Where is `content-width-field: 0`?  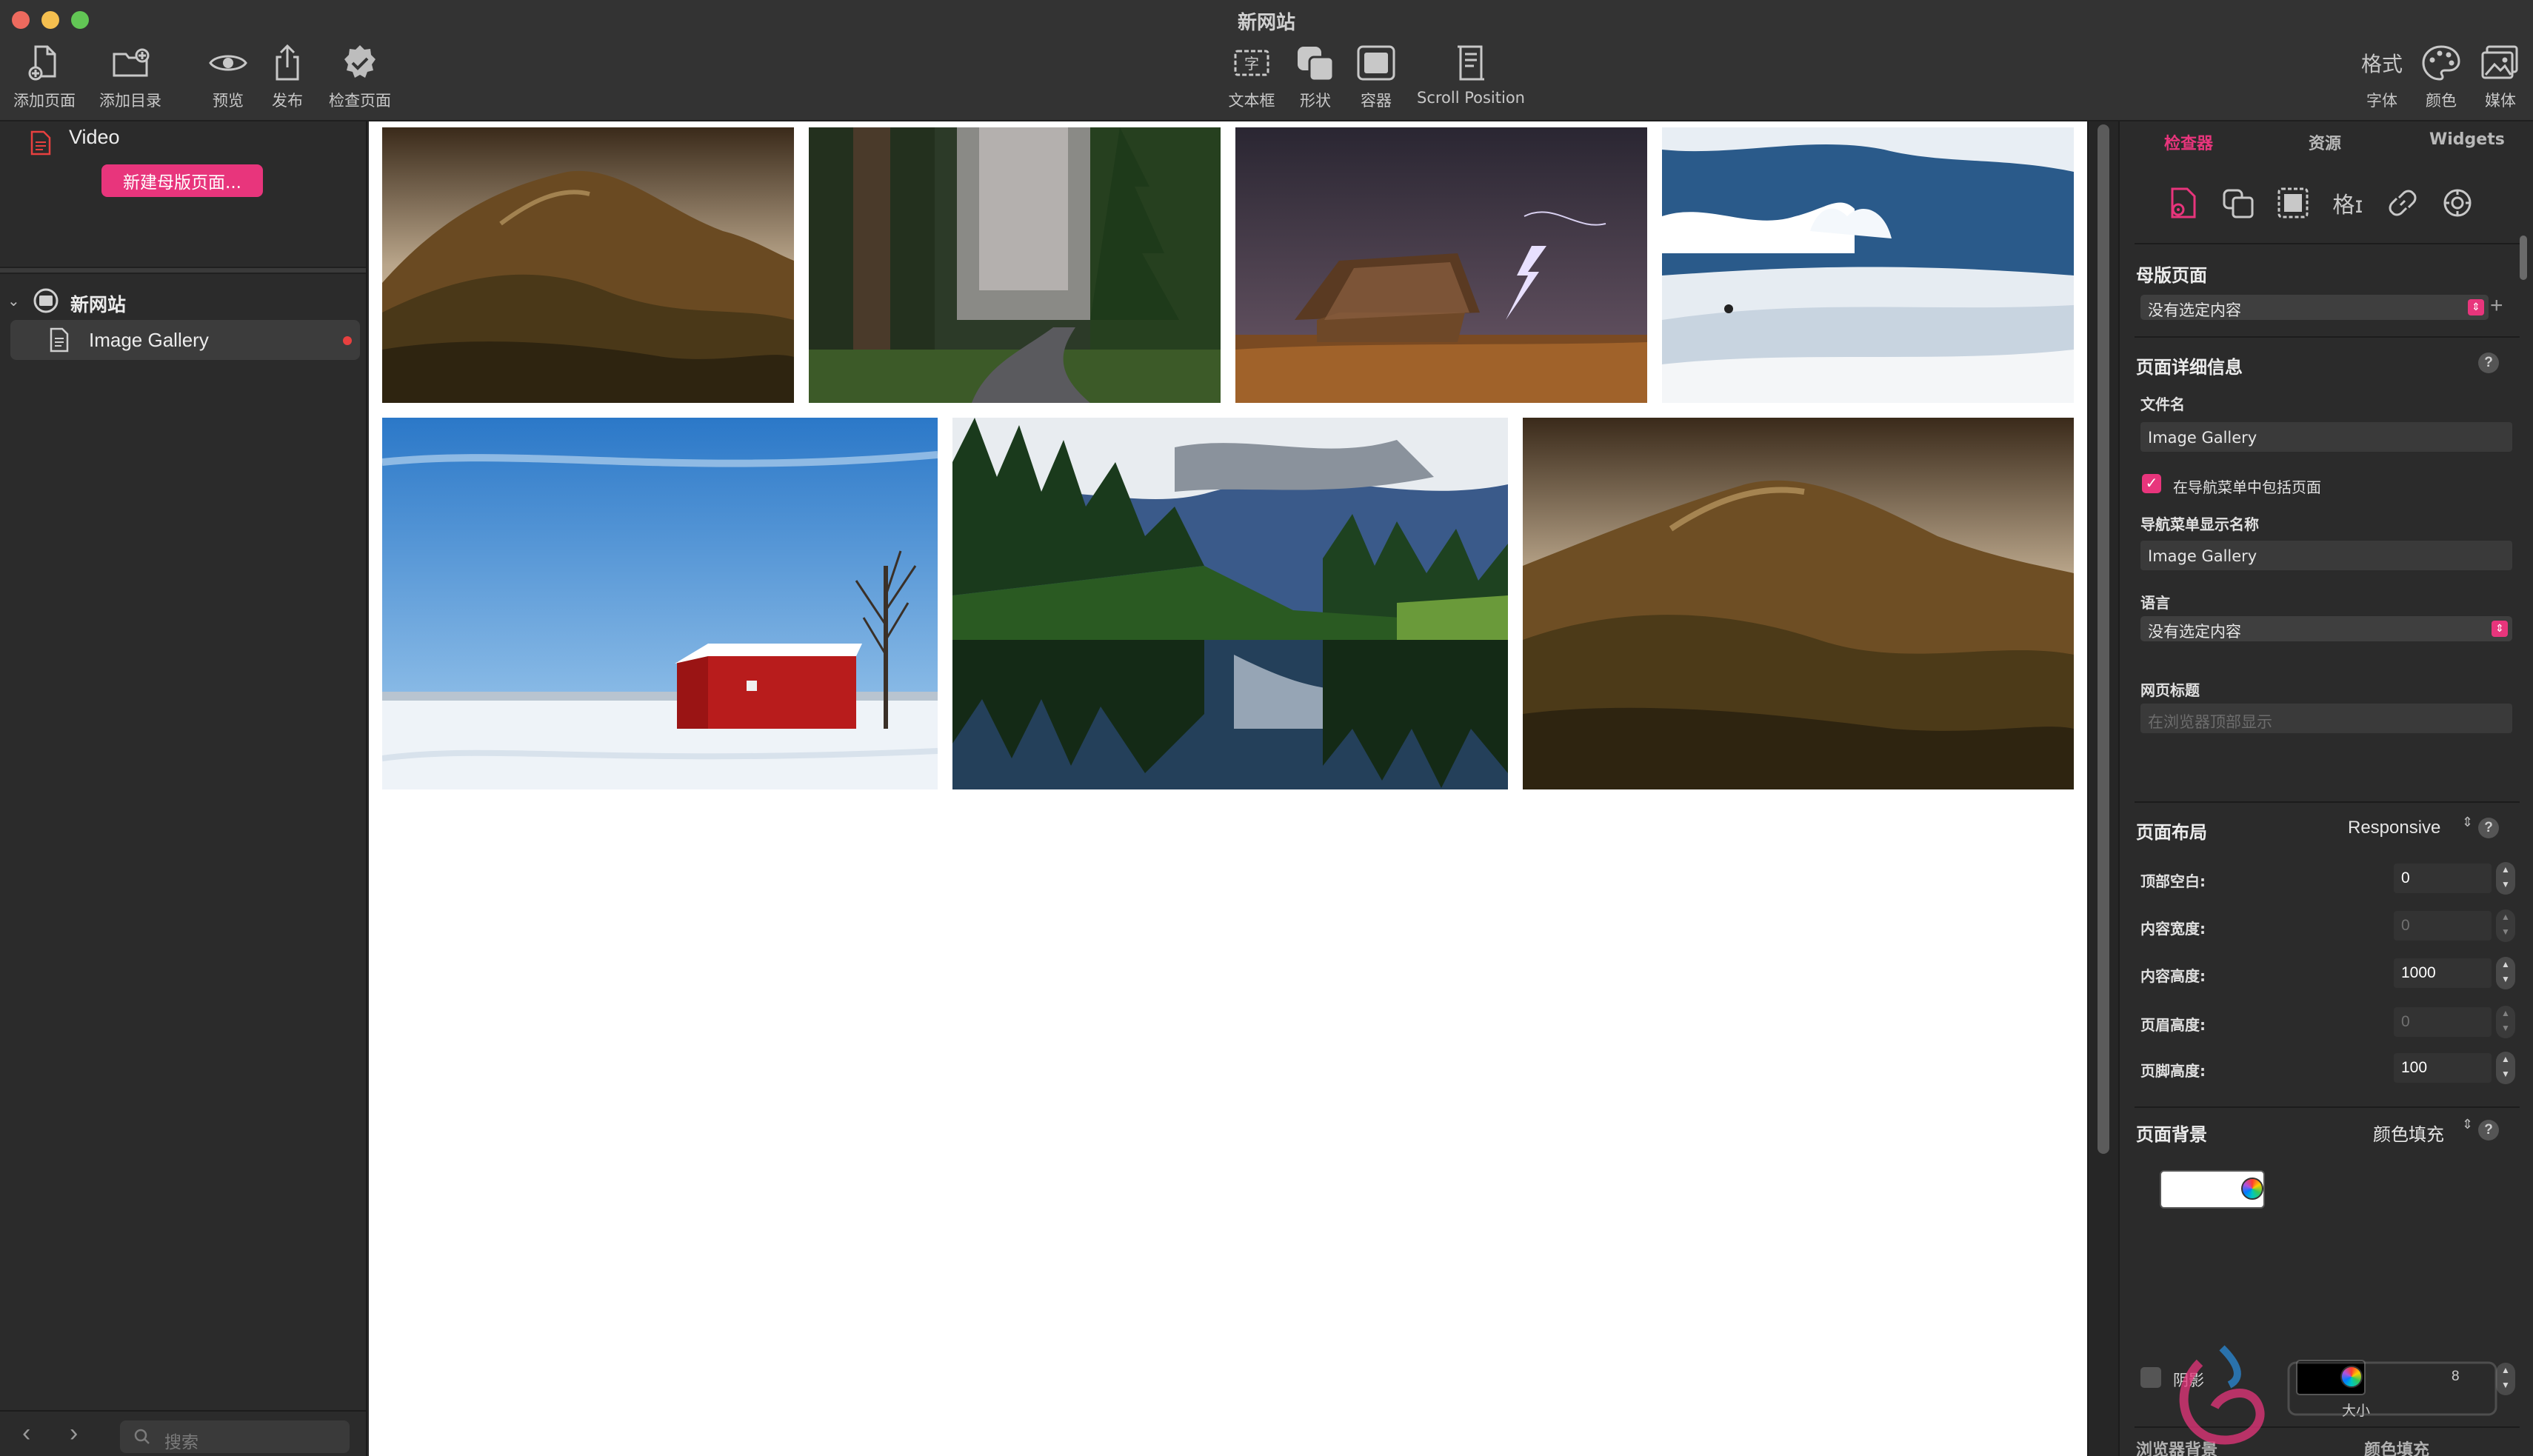 content-width-field: 0 is located at coordinates (2443, 926).